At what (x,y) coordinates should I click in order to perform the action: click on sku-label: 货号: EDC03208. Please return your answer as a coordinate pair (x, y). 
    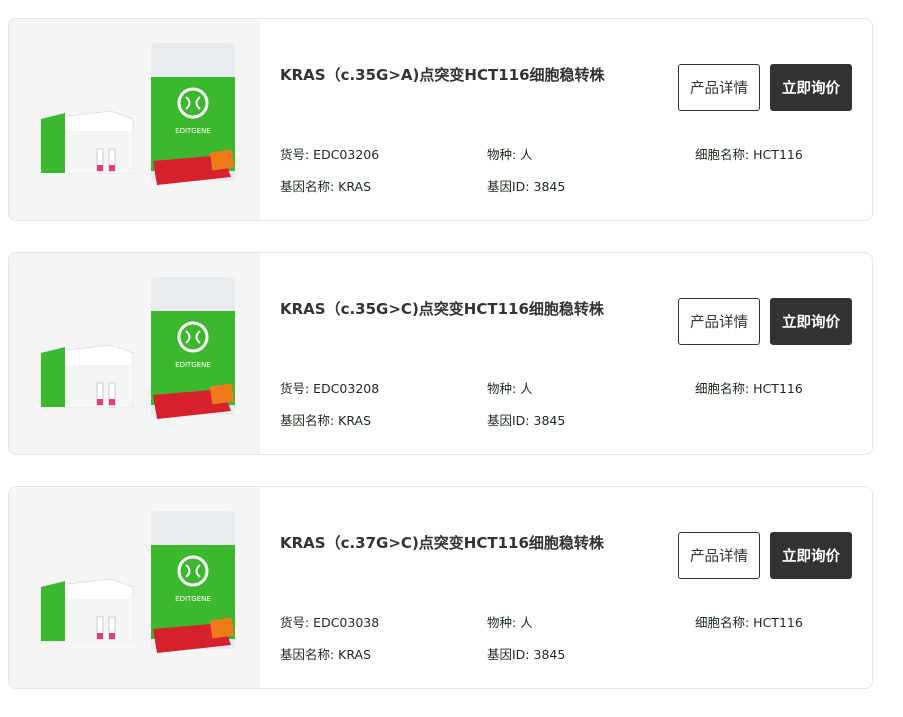
    Looking at the image, I should click on (330, 388).